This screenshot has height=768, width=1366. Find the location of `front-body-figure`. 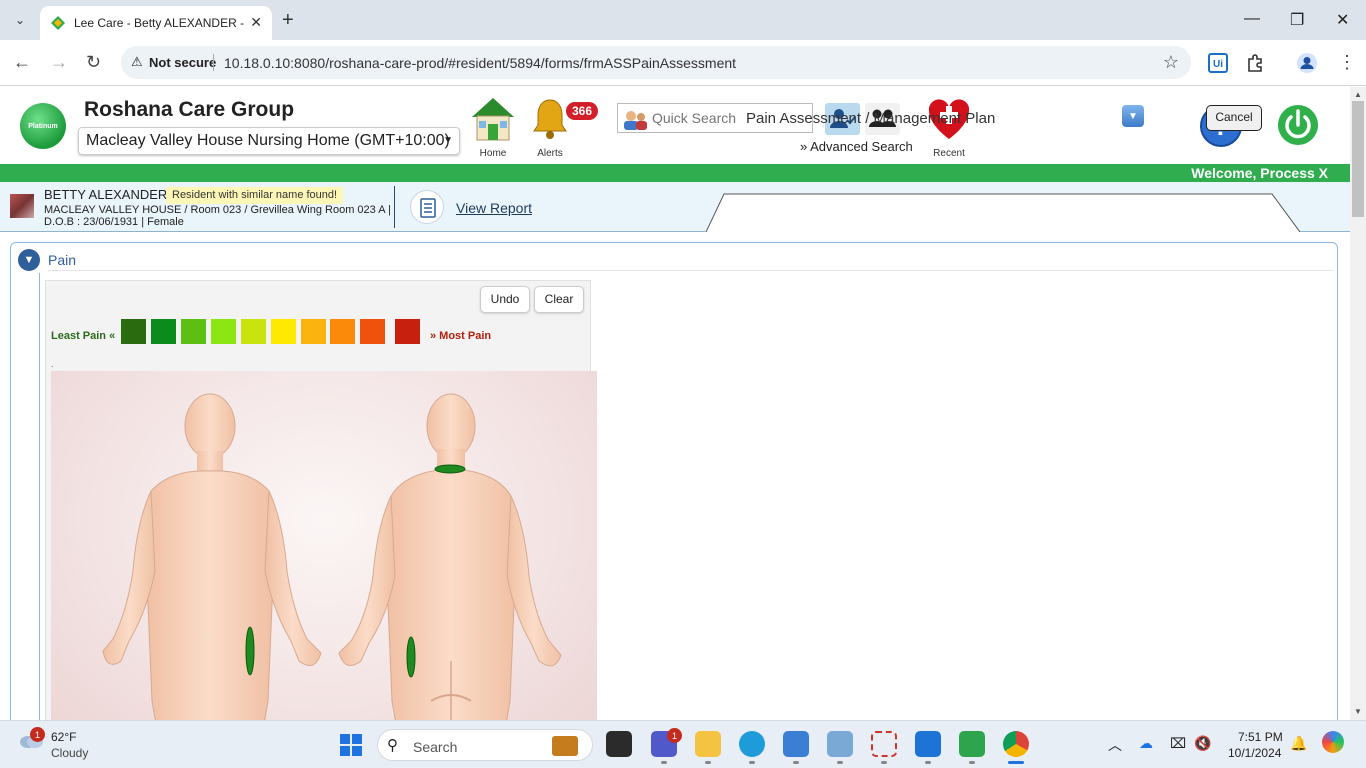

front-body-figure is located at coordinates (212, 556).